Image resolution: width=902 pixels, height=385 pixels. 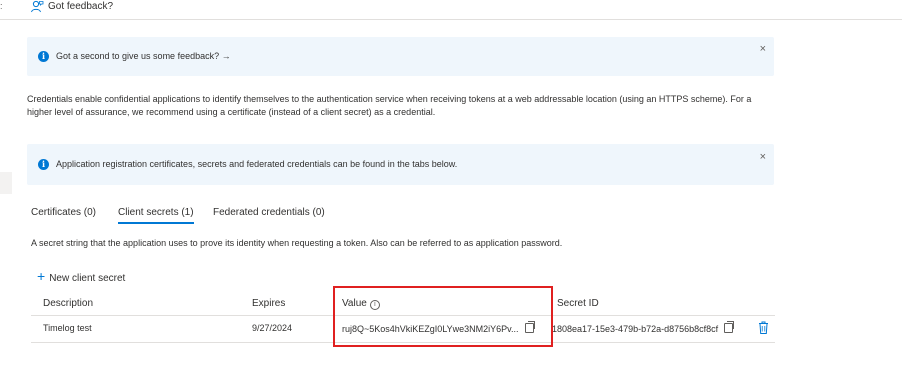 What do you see at coordinates (37, 6) in the screenshot?
I see `feedback-person-icon` at bounding box center [37, 6].